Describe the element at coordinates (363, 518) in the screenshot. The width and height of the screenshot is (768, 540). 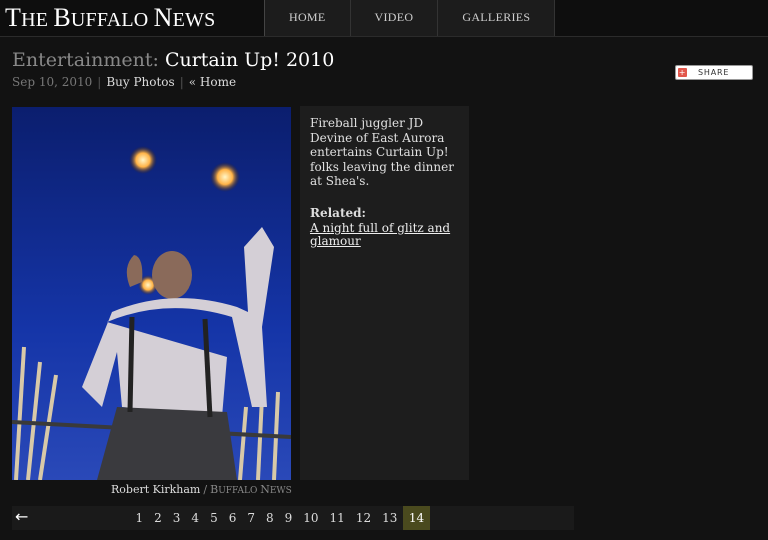
I see `page-link-12: 12` at that location.